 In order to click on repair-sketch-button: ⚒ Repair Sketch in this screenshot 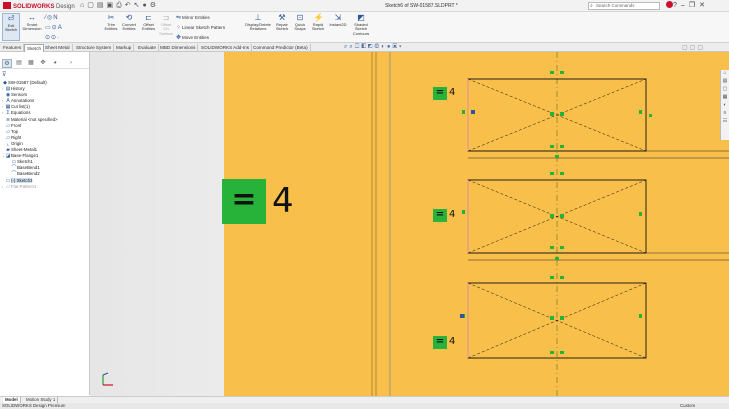, I will do `click(282, 22)`.